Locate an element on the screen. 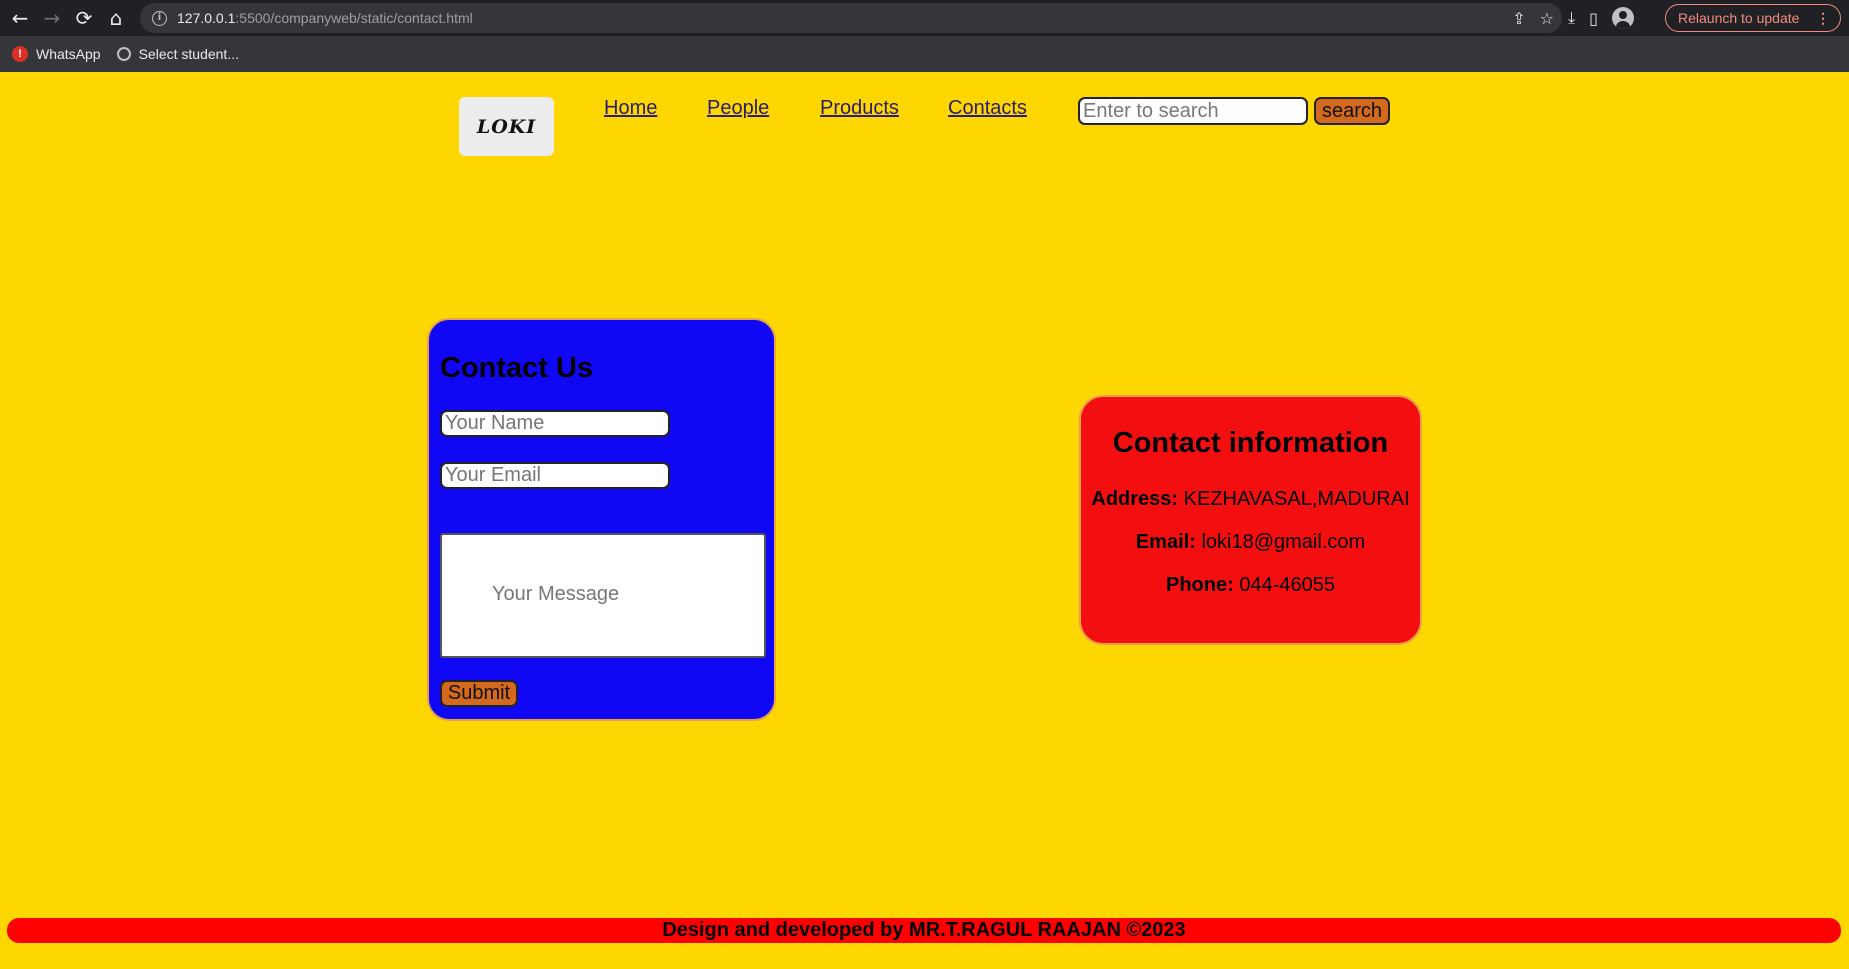 This screenshot has height=969, width=1849. address-line: Address: KEZHAVASAL,MADURAI is located at coordinates (1250, 499).